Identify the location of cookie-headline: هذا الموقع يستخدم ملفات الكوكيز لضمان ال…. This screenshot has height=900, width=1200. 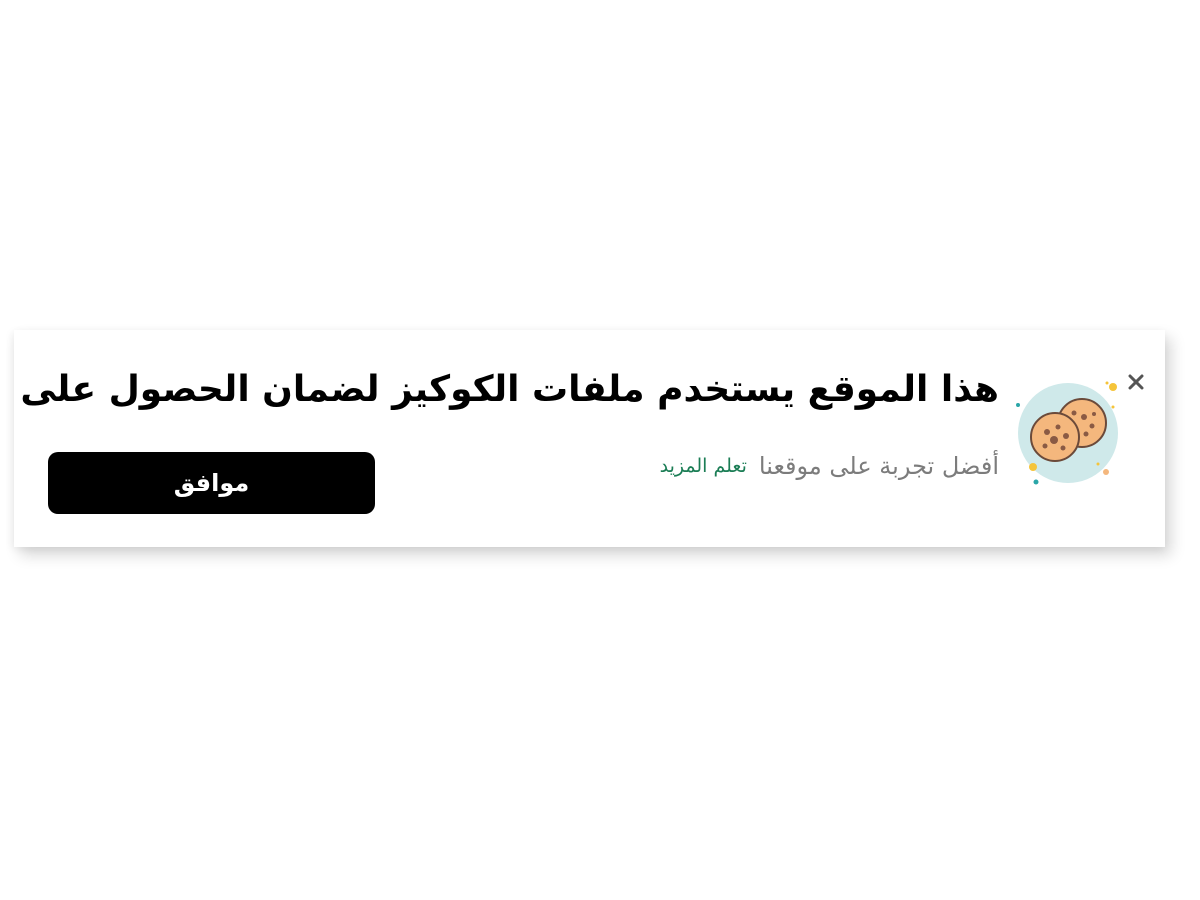
(509, 389).